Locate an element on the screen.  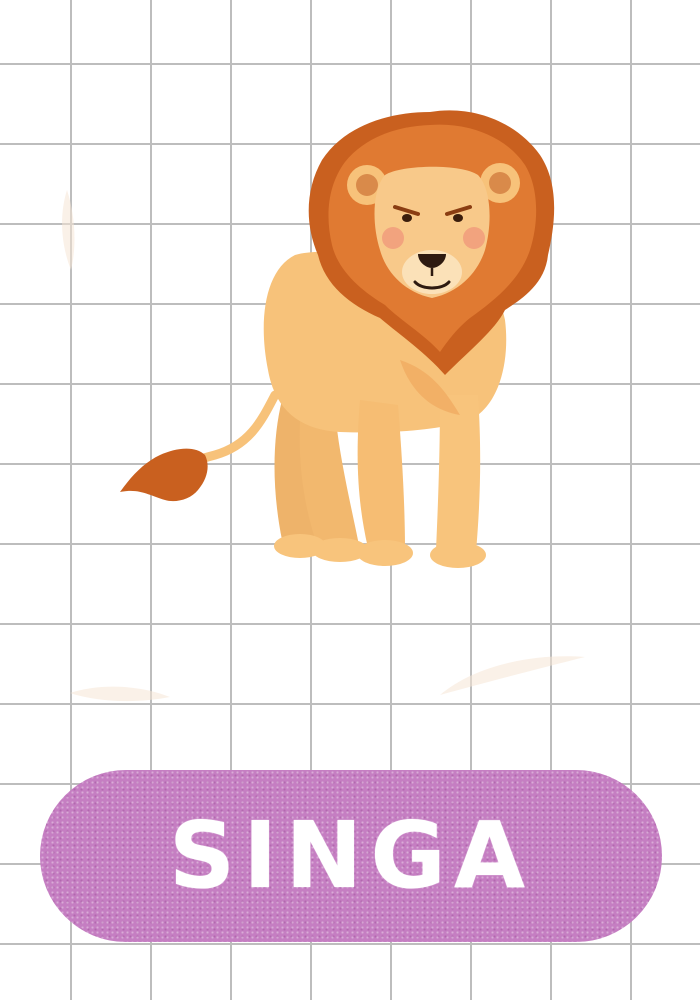
lion-eye-right is located at coordinates (458, 218).